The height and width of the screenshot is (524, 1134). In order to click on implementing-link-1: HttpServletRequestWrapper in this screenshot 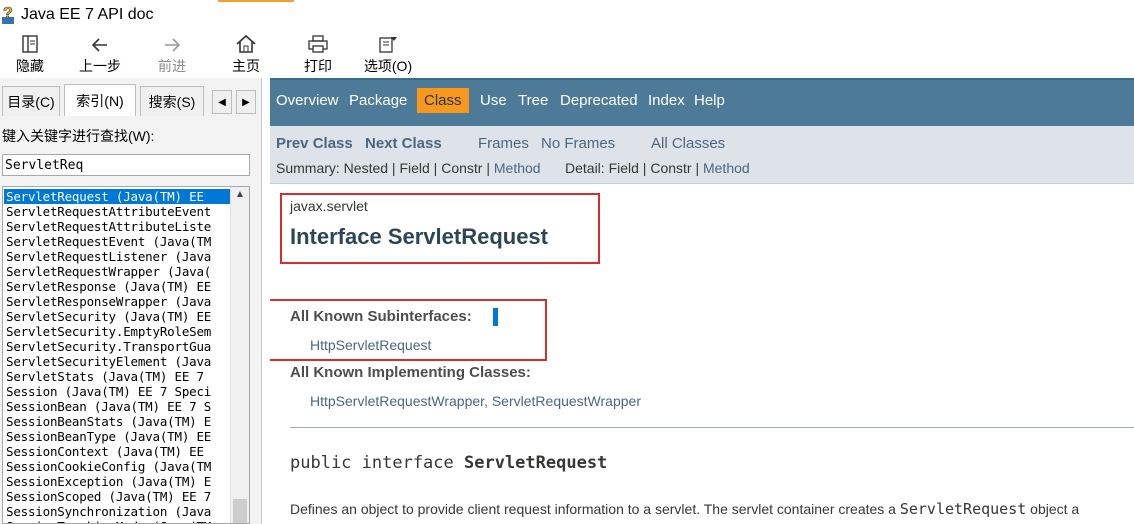, I will do `click(397, 401)`.